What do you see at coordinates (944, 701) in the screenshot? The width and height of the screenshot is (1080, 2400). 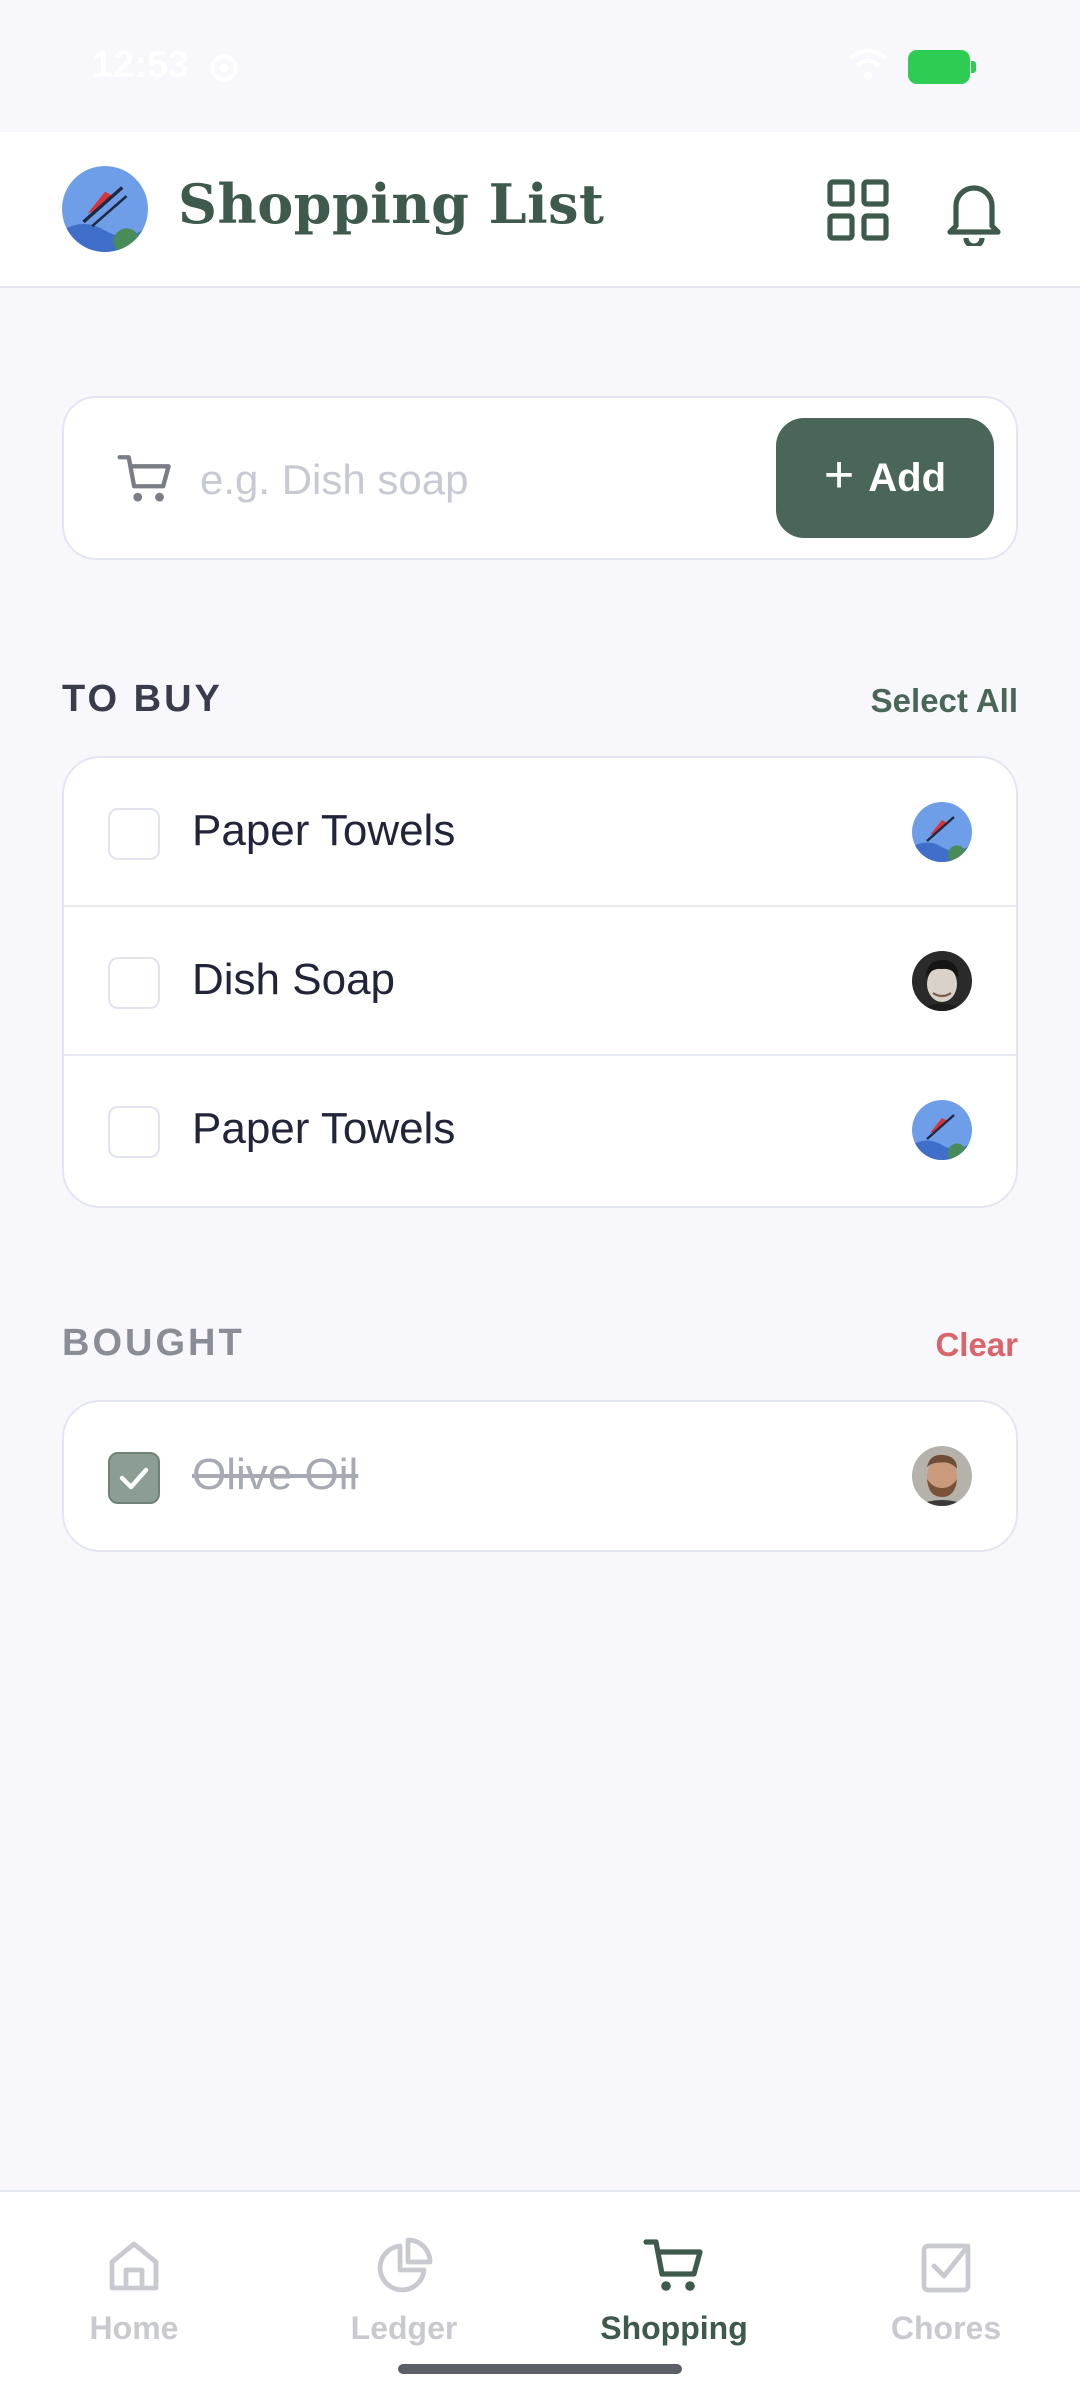 I see `select-all-button: Select All` at bounding box center [944, 701].